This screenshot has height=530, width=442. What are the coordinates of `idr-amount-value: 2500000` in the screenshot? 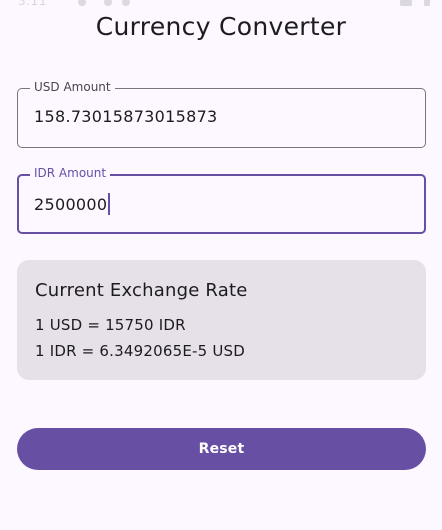 It's located at (70, 204).